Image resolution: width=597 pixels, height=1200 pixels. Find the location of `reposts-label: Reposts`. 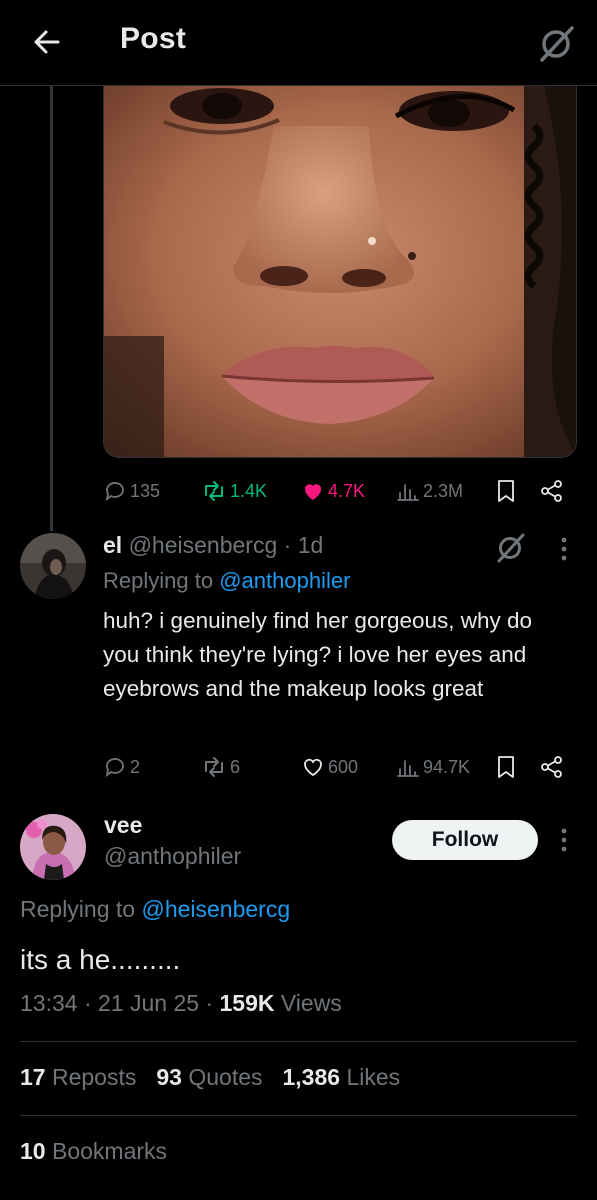

reposts-label: Reposts is located at coordinates (94, 1077).